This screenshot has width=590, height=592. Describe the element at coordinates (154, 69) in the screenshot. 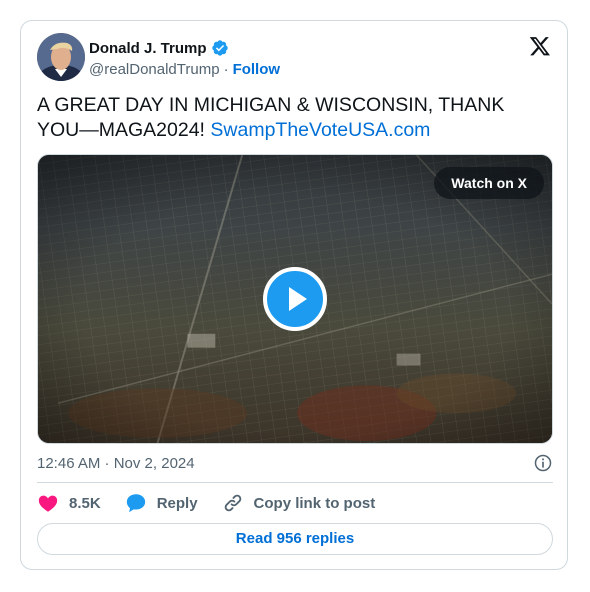

I see `author-handle: @realDonaldTrump` at that location.